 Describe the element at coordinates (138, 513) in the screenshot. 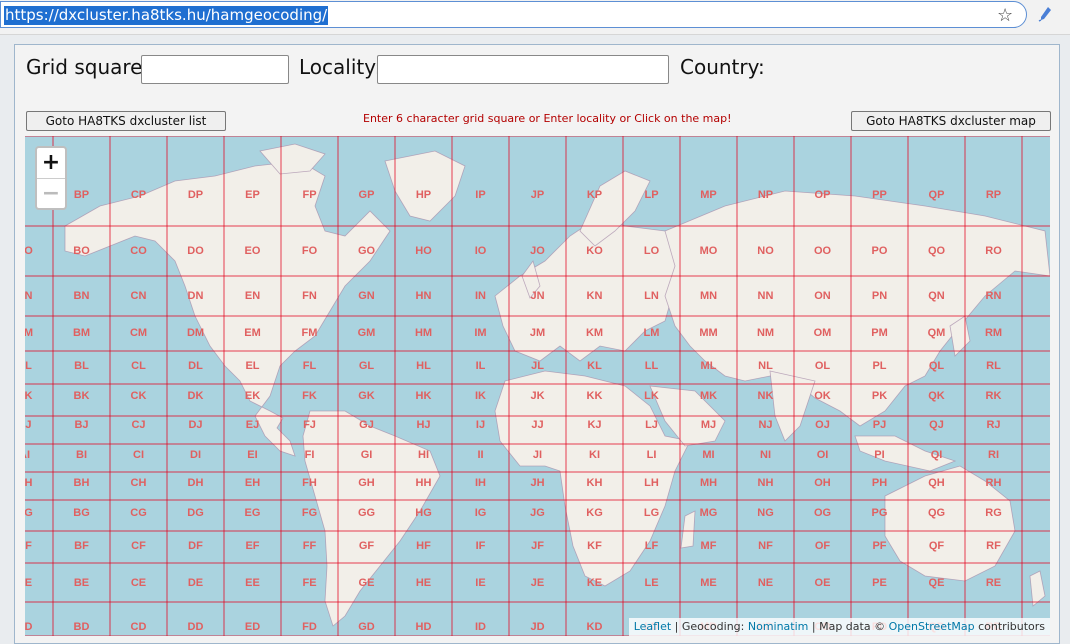

I see `grid-square-label: CG` at that location.